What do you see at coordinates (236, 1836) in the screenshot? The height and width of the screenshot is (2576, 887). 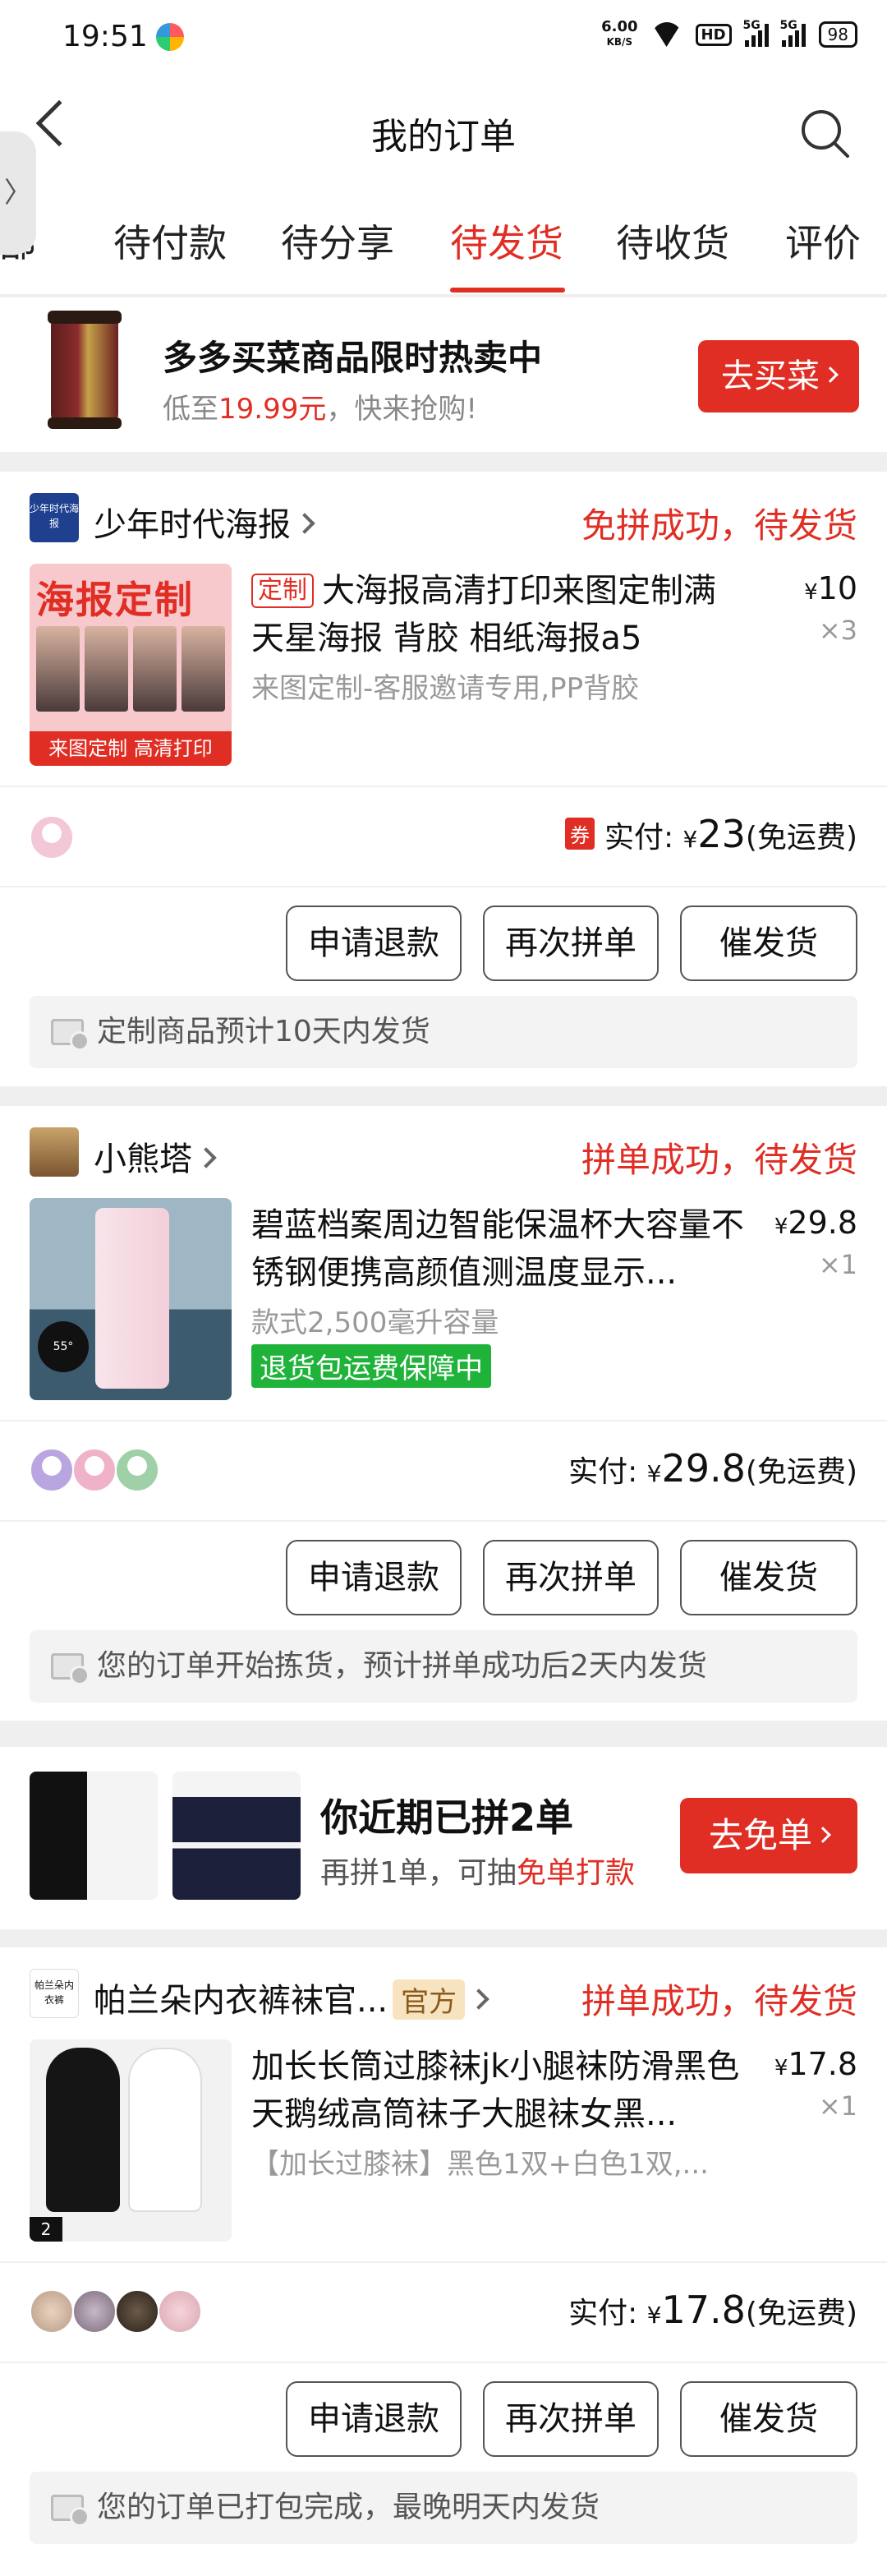 I see `promo-image-uniform` at bounding box center [236, 1836].